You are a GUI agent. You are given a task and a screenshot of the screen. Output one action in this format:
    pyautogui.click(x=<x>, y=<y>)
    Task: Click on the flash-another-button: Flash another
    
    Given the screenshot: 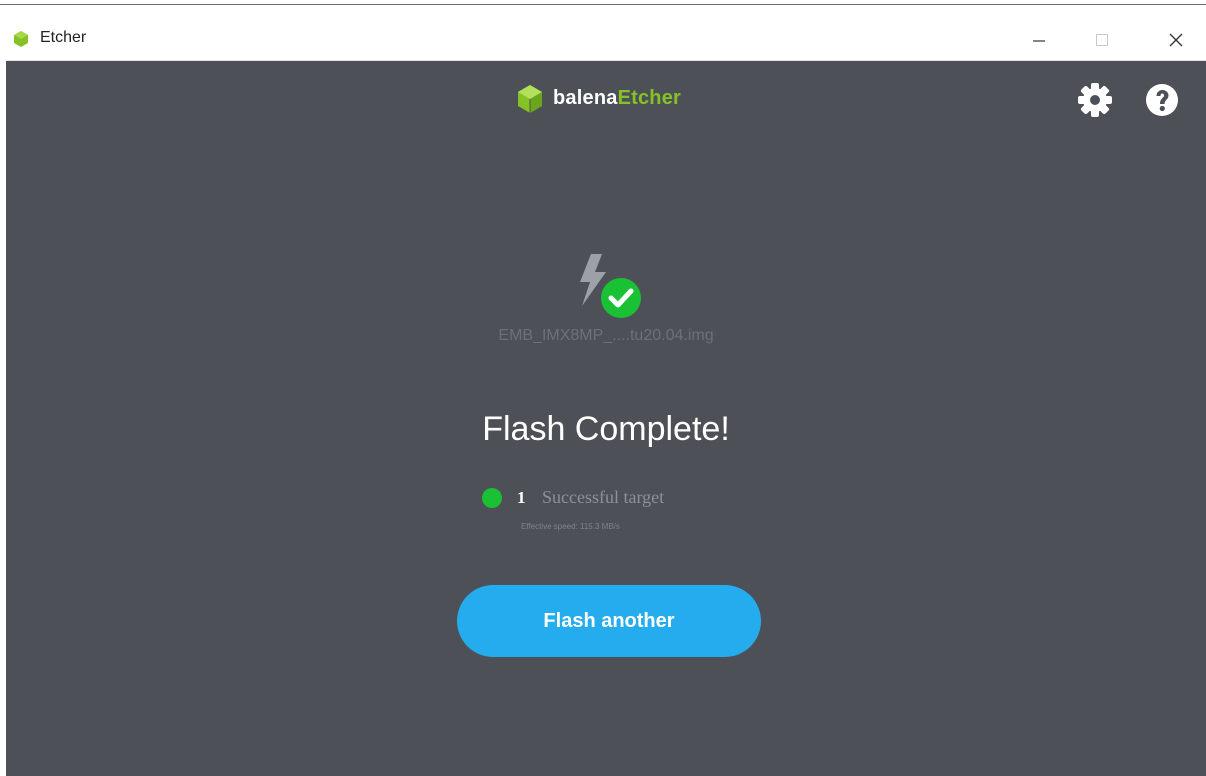 What is the action you would take?
    pyautogui.click(x=609, y=621)
    